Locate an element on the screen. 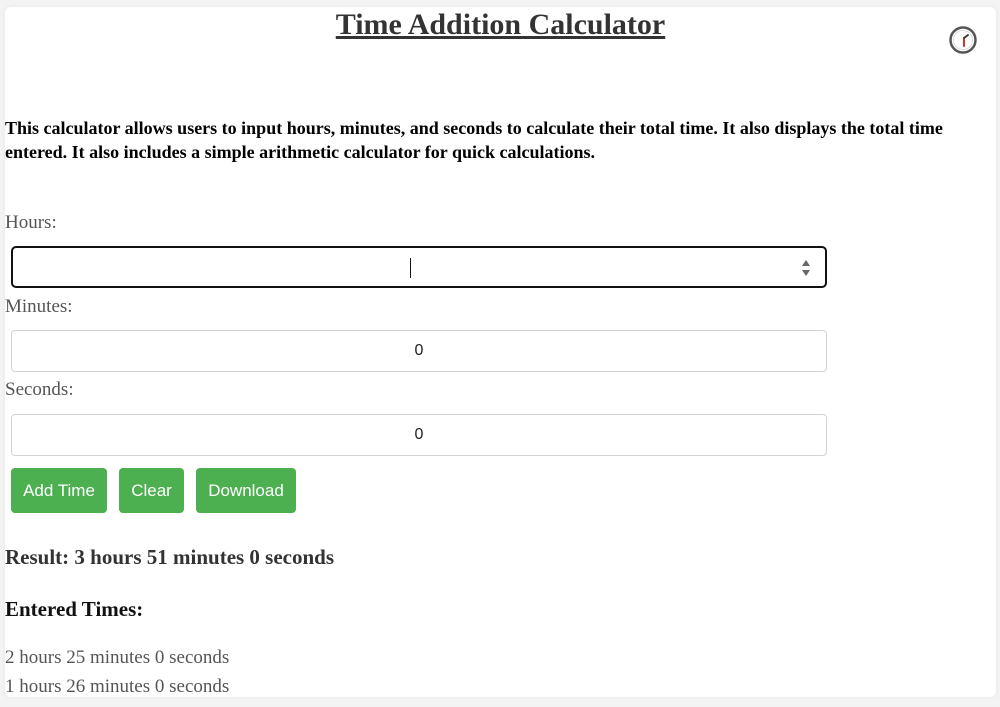  hours-label: Hours: is located at coordinates (31, 222).